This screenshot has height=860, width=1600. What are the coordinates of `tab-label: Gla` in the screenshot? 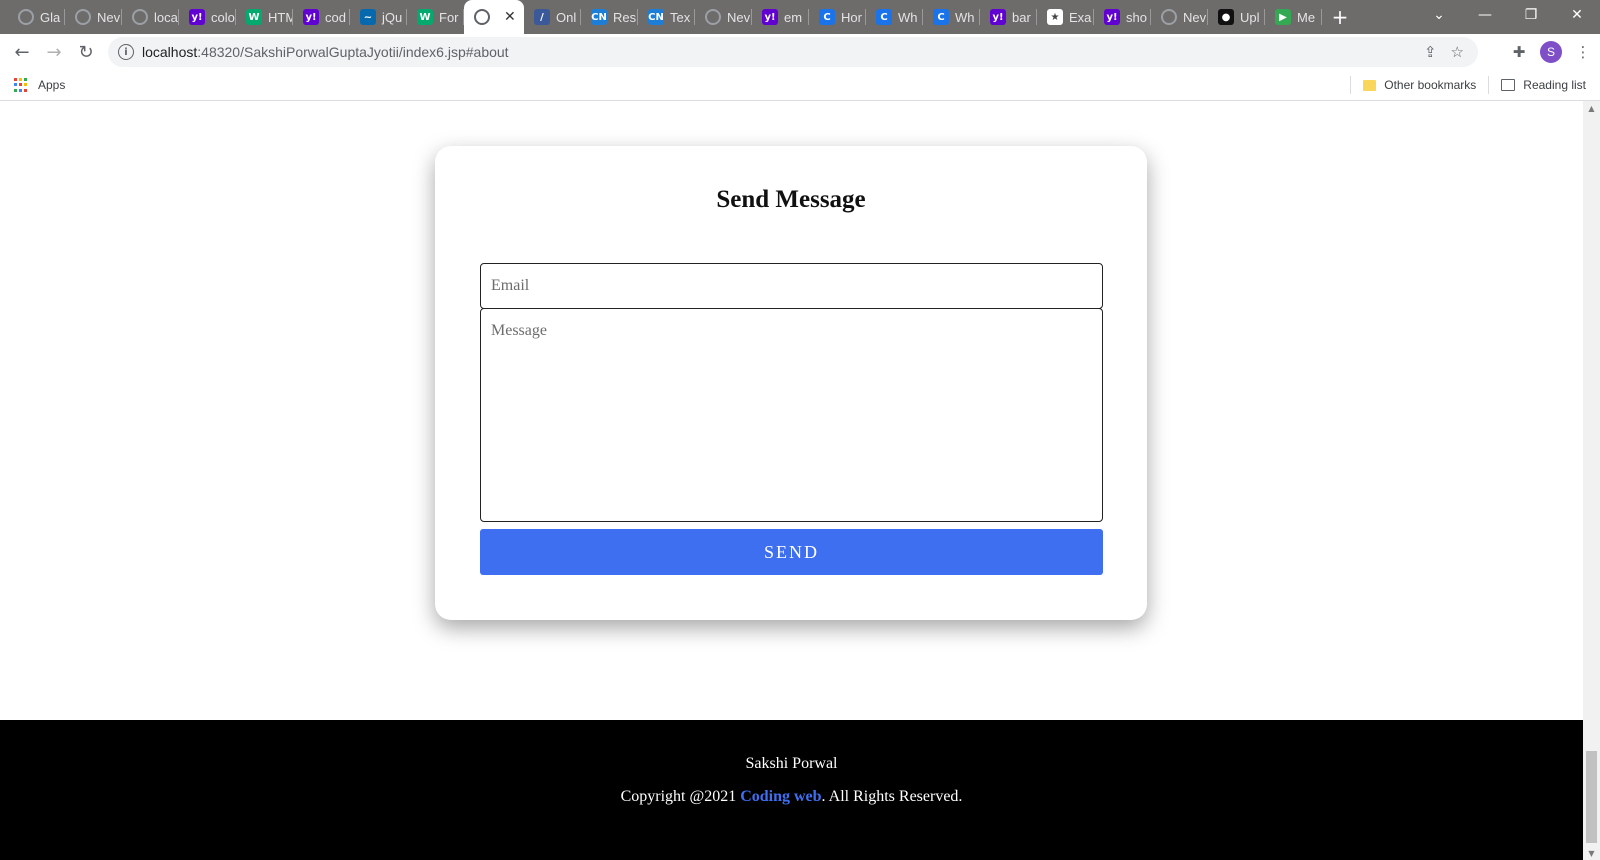 It's located at (50, 17).